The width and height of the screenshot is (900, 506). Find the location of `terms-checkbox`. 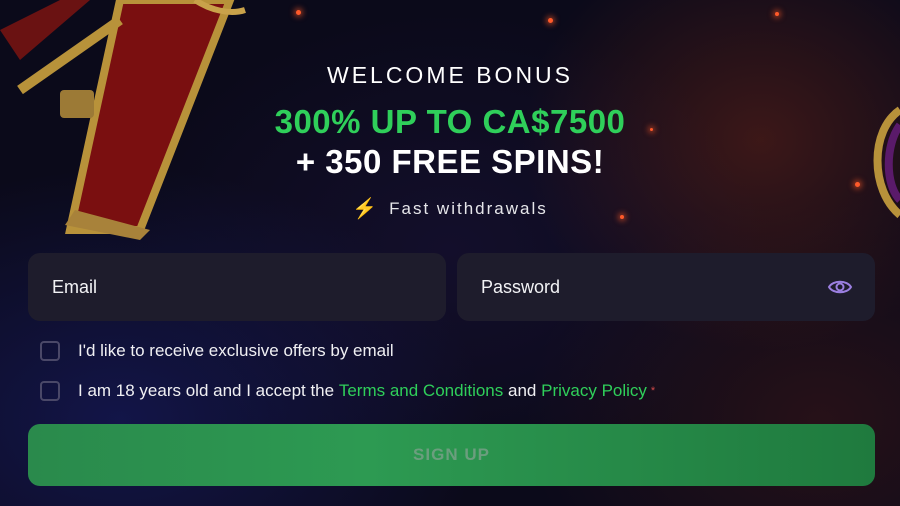

terms-checkbox is located at coordinates (50, 391).